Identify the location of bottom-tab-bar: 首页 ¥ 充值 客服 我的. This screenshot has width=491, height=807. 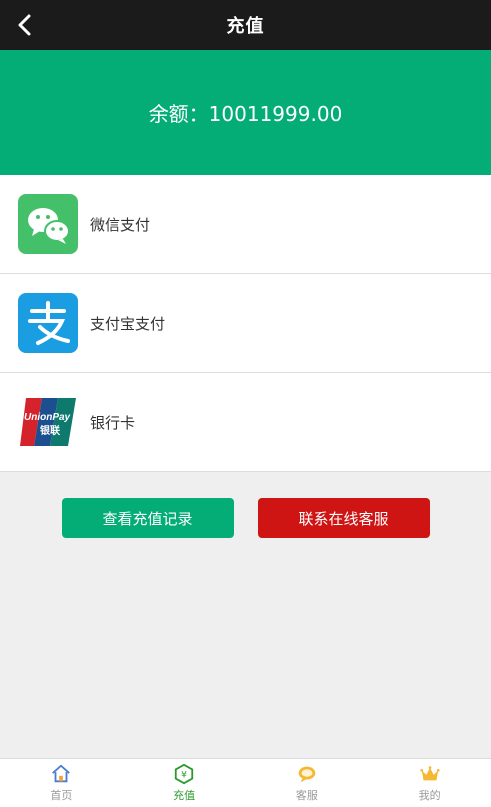
(245, 782).